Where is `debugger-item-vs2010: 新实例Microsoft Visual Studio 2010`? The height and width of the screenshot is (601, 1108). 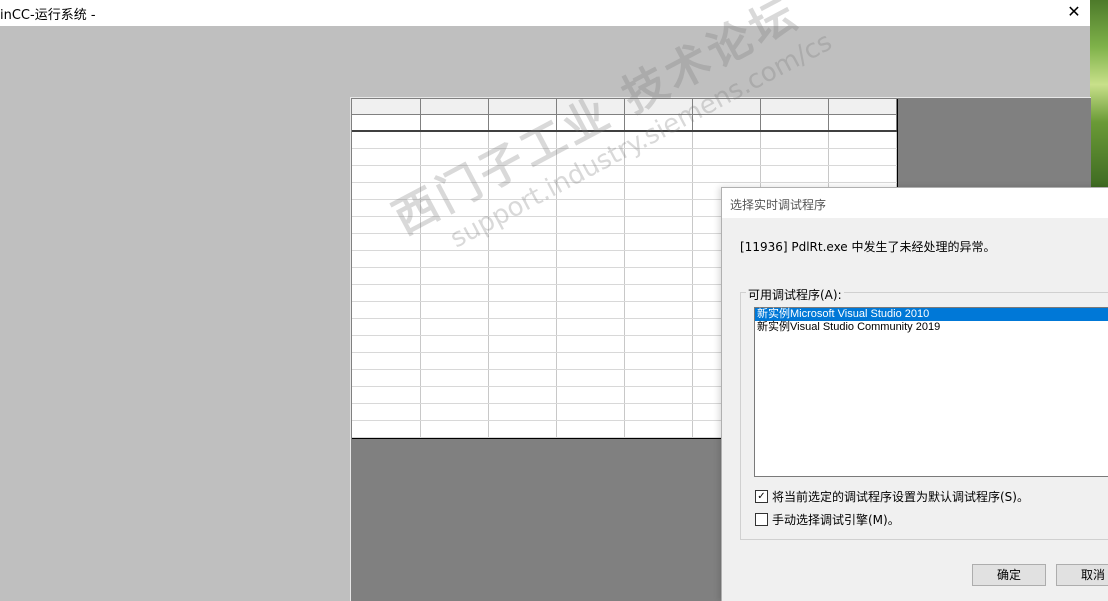 debugger-item-vs2010: 新实例Microsoft Visual Studio 2010 is located at coordinates (931, 314).